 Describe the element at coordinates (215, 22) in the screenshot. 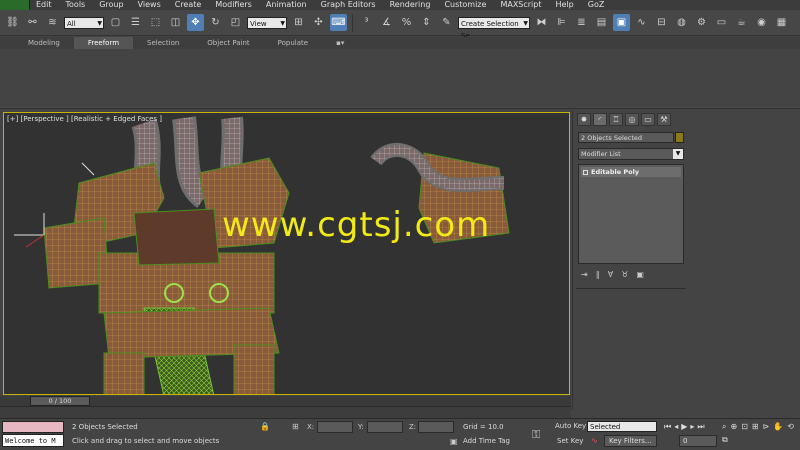

I see `select-and-rotate-icon: ↻` at that location.